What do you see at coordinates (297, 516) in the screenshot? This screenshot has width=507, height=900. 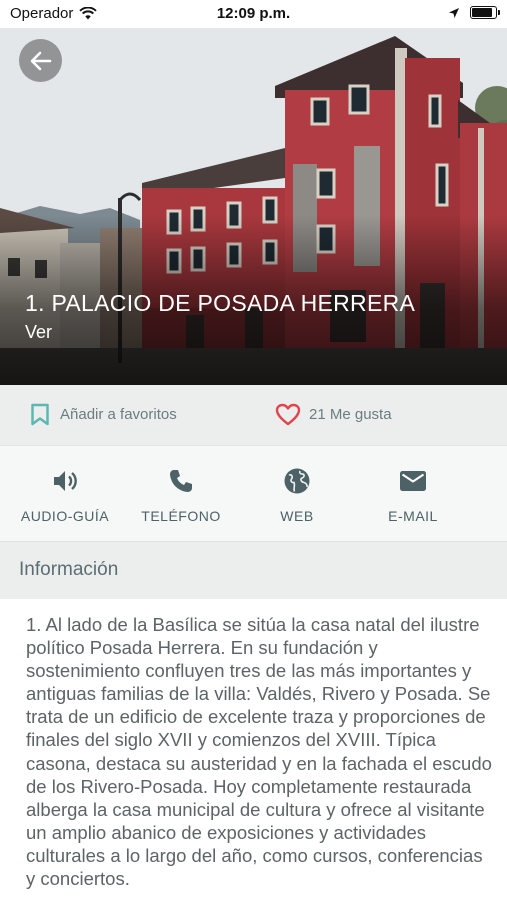 I see `web-label: WEB` at bounding box center [297, 516].